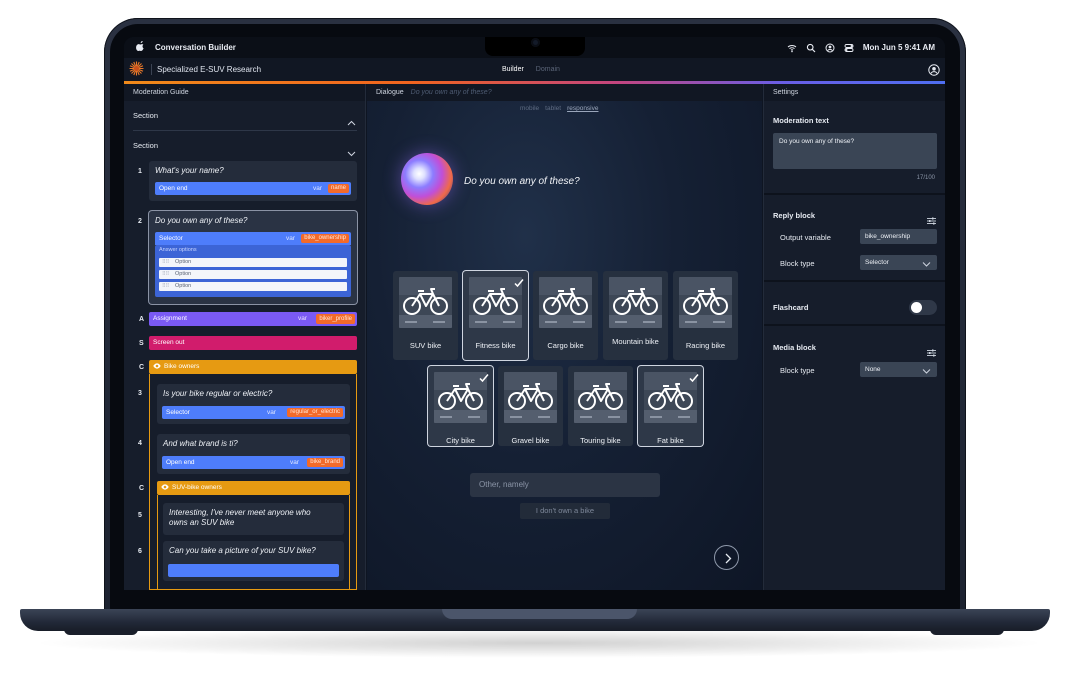 The width and height of the screenshot is (1079, 673). I want to click on block-type-select: Selector, so click(898, 262).